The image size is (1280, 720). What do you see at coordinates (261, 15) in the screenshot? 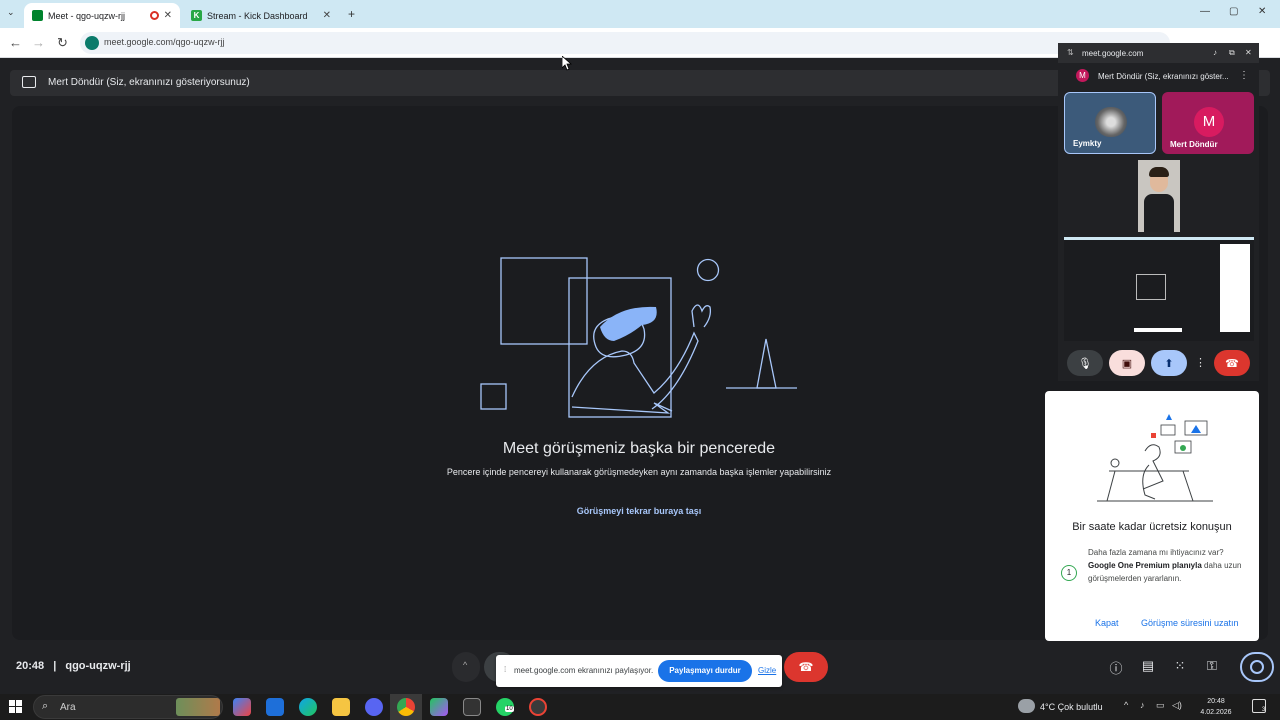
I see `tab-kick: K Stream - Kick Dashboard ✕` at bounding box center [261, 15].